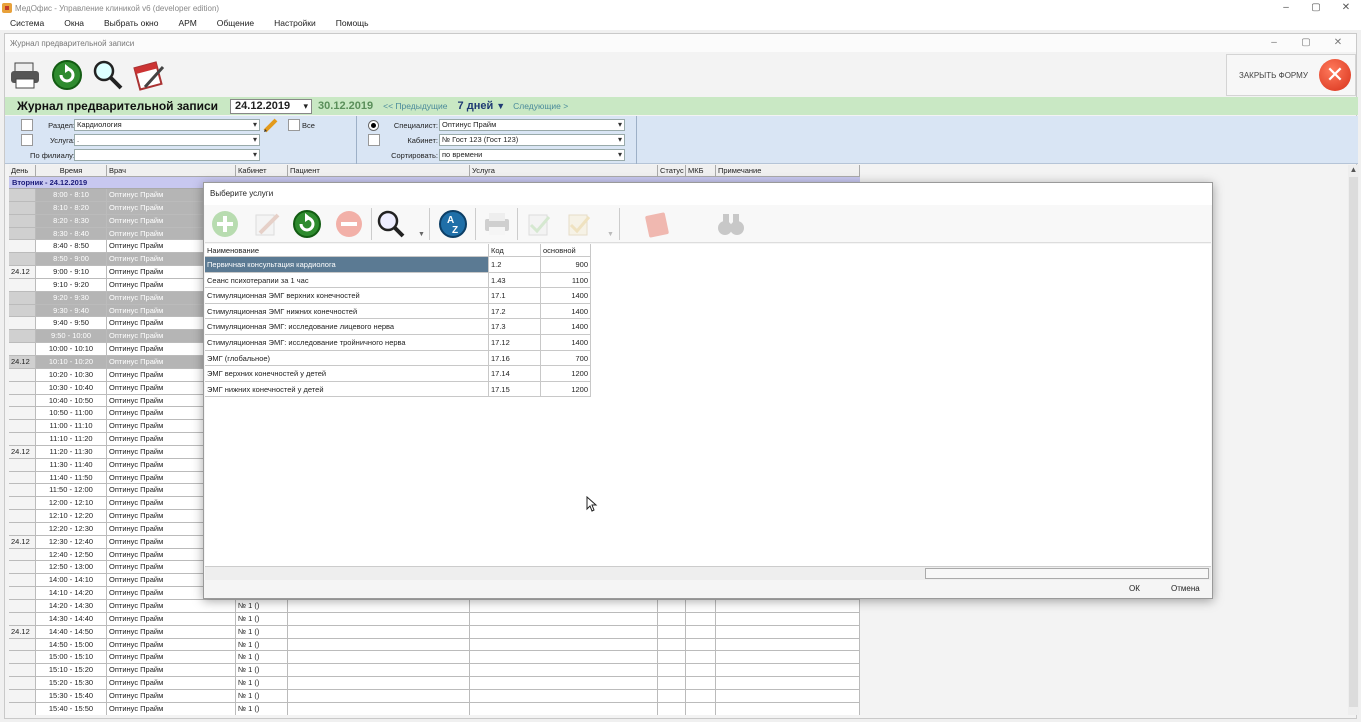 This screenshot has height=722, width=1361. What do you see at coordinates (167, 140) in the screenshot?
I see `service-select: .` at bounding box center [167, 140].